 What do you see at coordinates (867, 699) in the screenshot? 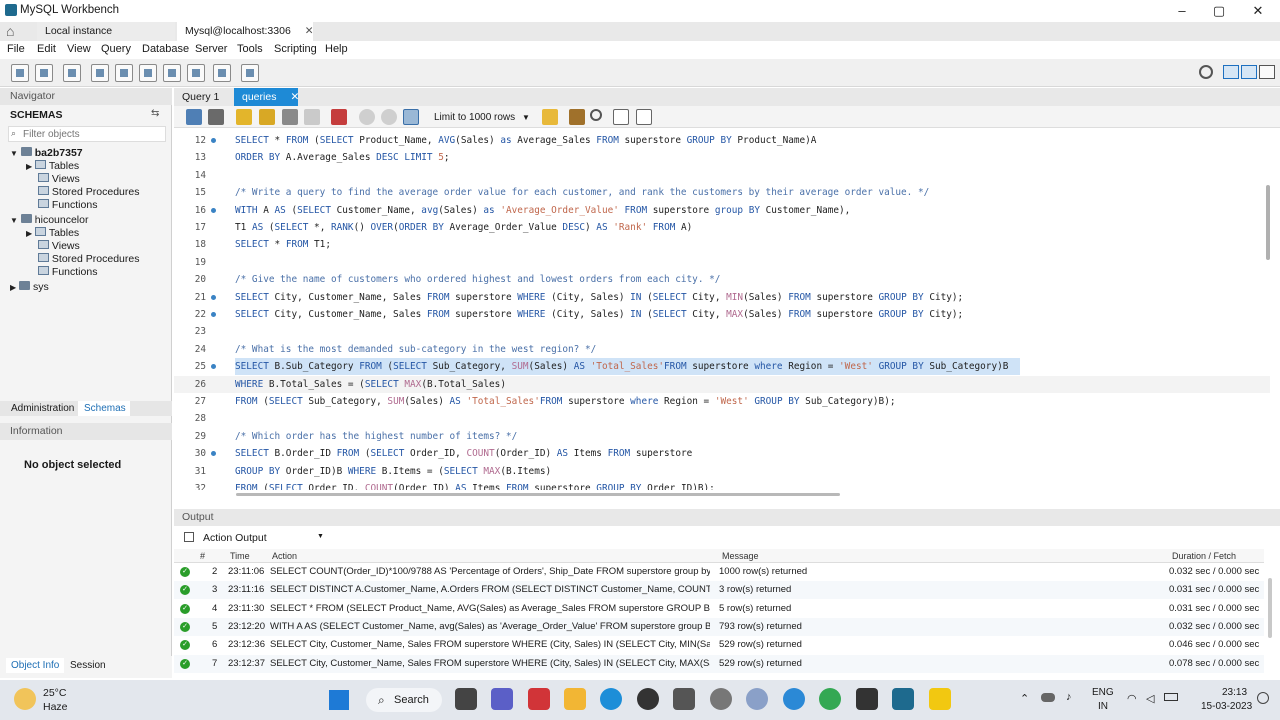
I see `terminal-icon` at bounding box center [867, 699].